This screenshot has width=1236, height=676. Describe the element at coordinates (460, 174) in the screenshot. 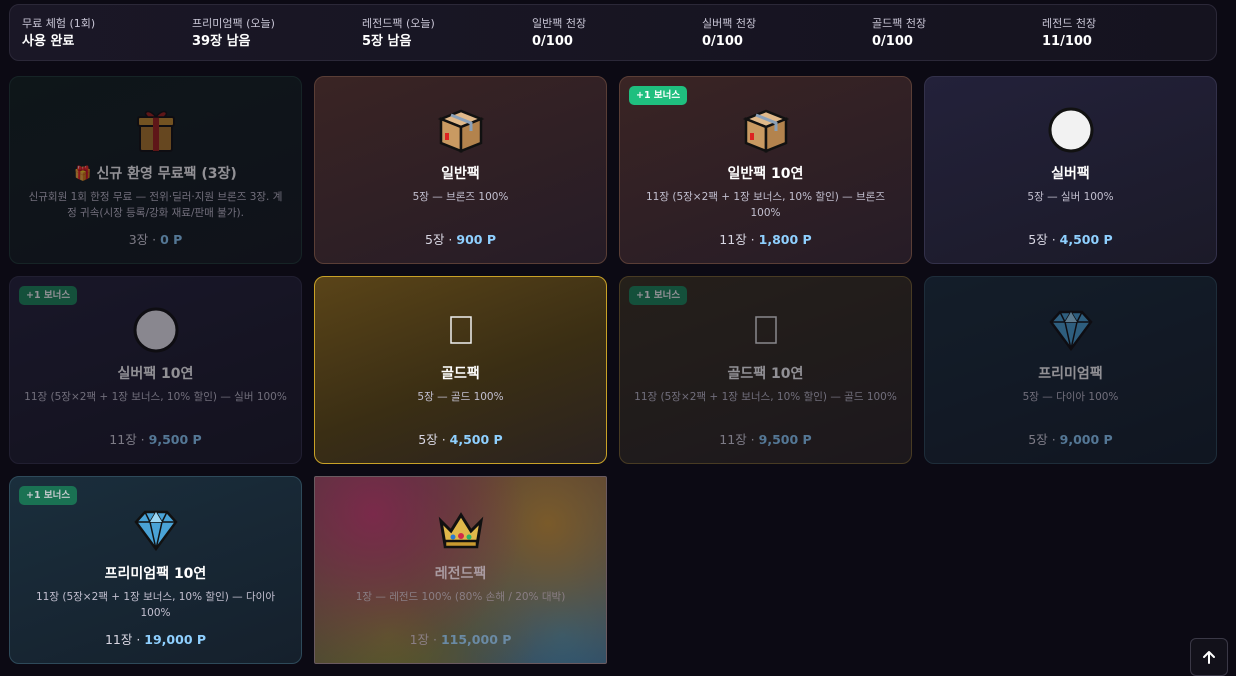

I see `pack-title: 일반팩` at that location.